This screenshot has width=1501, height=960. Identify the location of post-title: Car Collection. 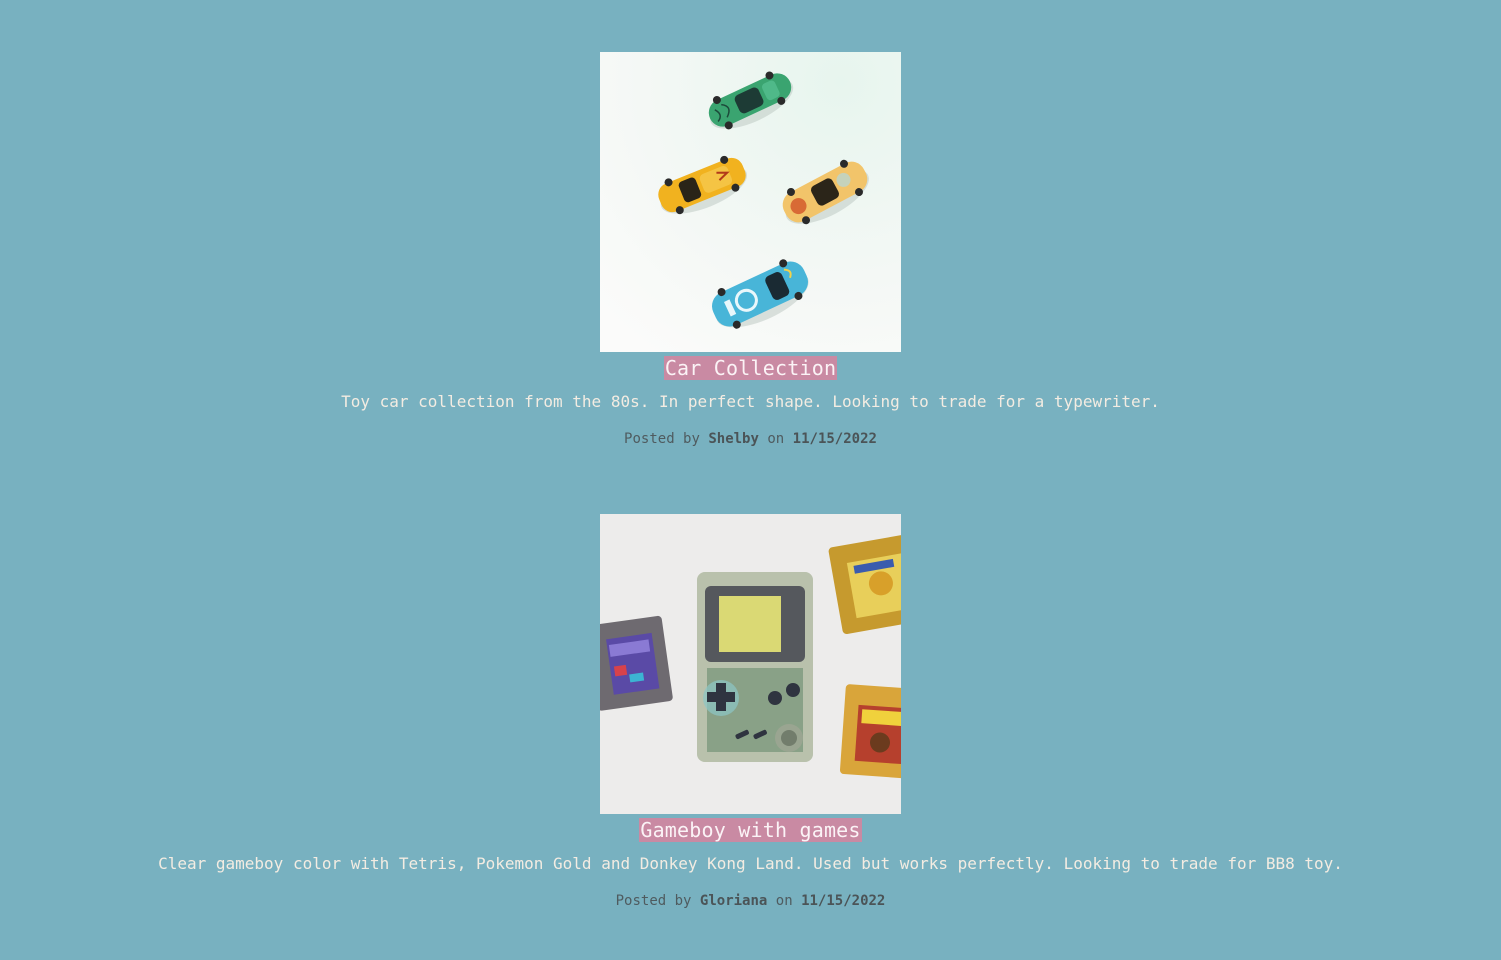
(750, 368).